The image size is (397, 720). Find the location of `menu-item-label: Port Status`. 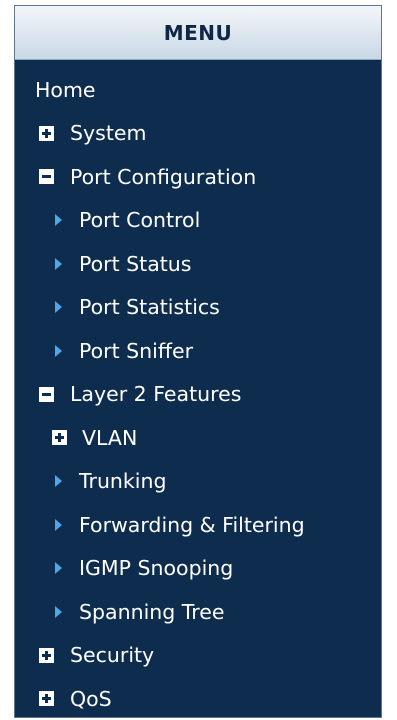

menu-item-label: Port Status is located at coordinates (135, 263).